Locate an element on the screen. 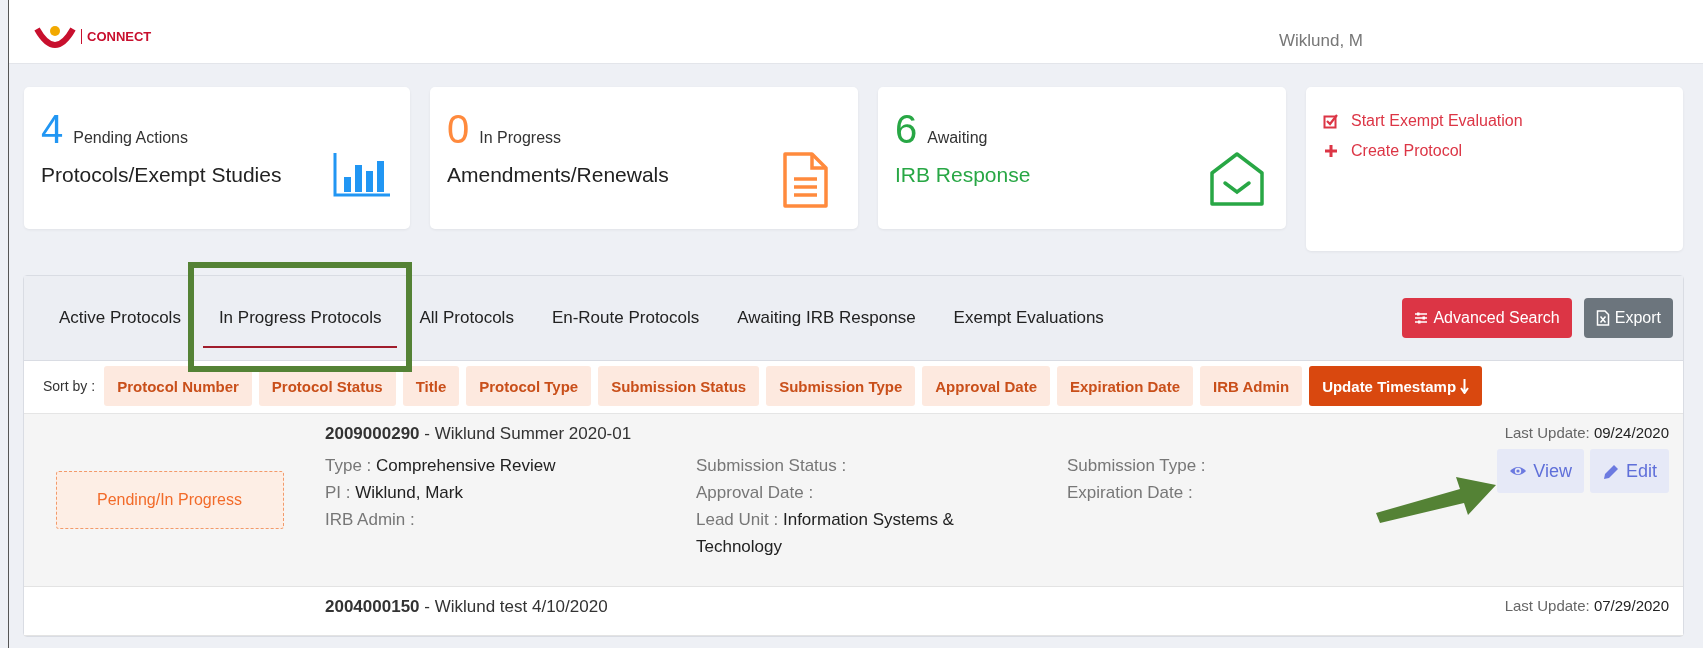 This screenshot has height=648, width=1703. last-update: Last Update: 07/29/2020 is located at coordinates (1586, 605).